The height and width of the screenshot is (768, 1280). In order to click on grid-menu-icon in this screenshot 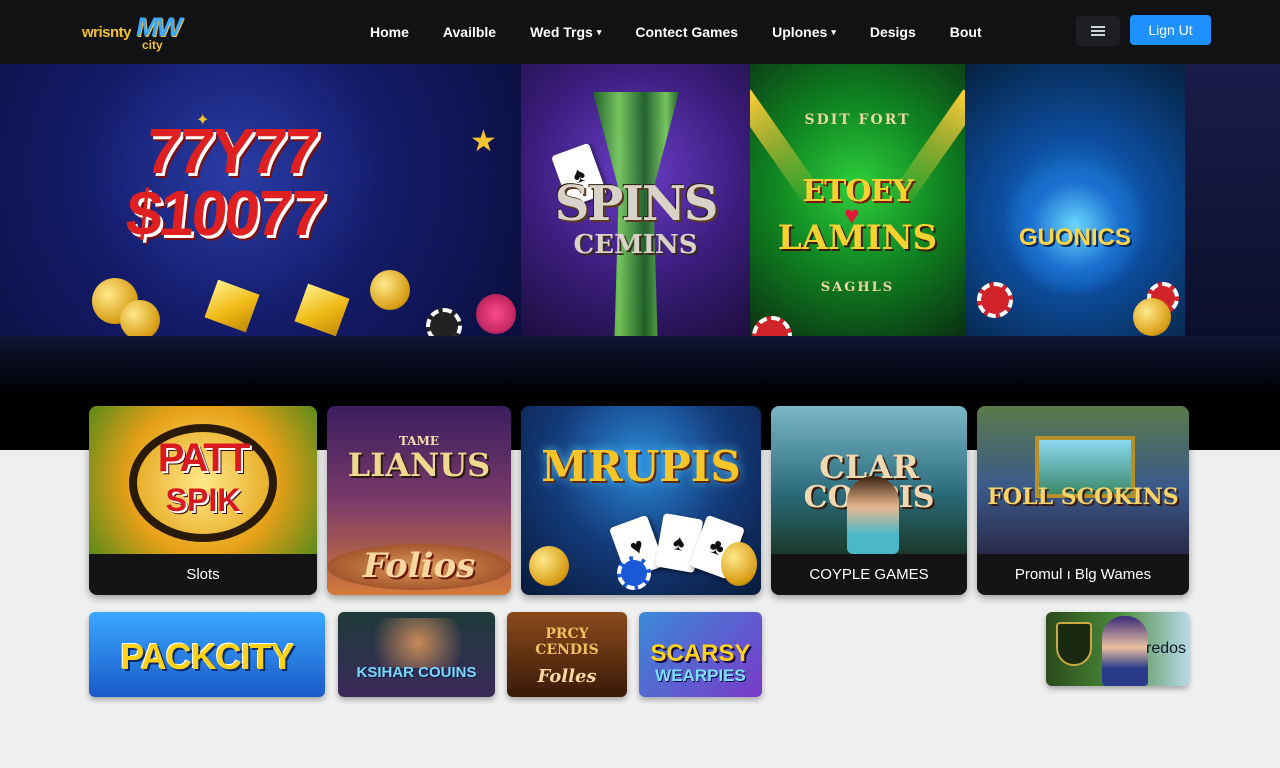, I will do `click(1098, 31)`.